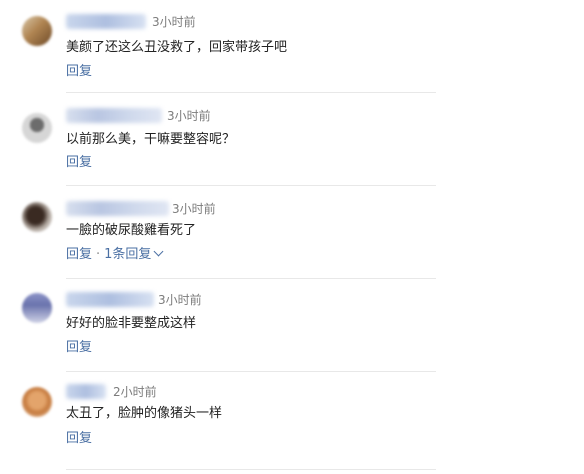 The height and width of the screenshot is (474, 584). I want to click on replies-count-link: 1条回复, so click(127, 254).